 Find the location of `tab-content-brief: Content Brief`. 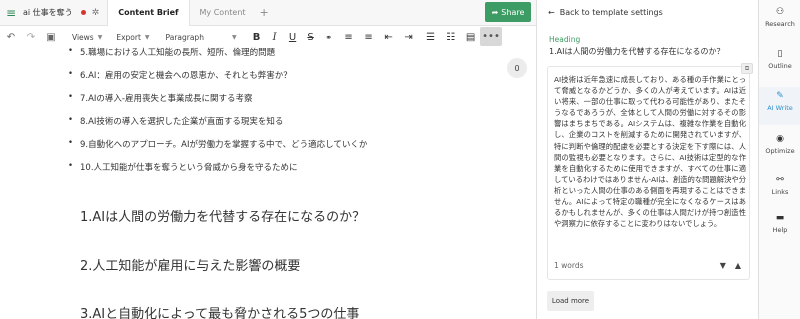

tab-content-brief: Content Brief is located at coordinates (148, 13).